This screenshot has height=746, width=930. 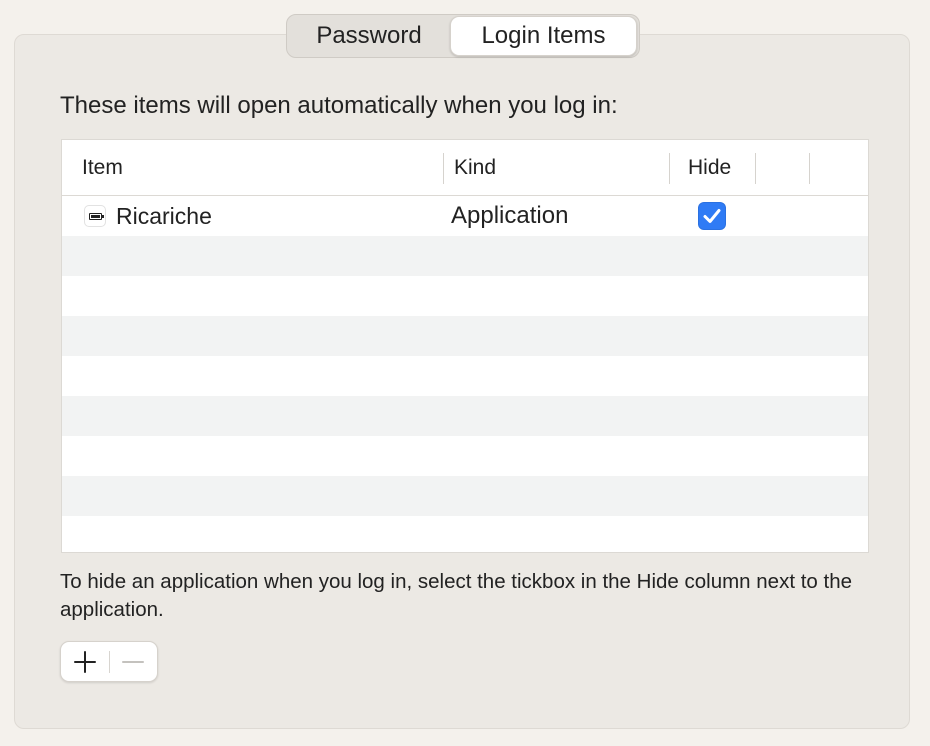 I want to click on remove-button, so click(x=133, y=661).